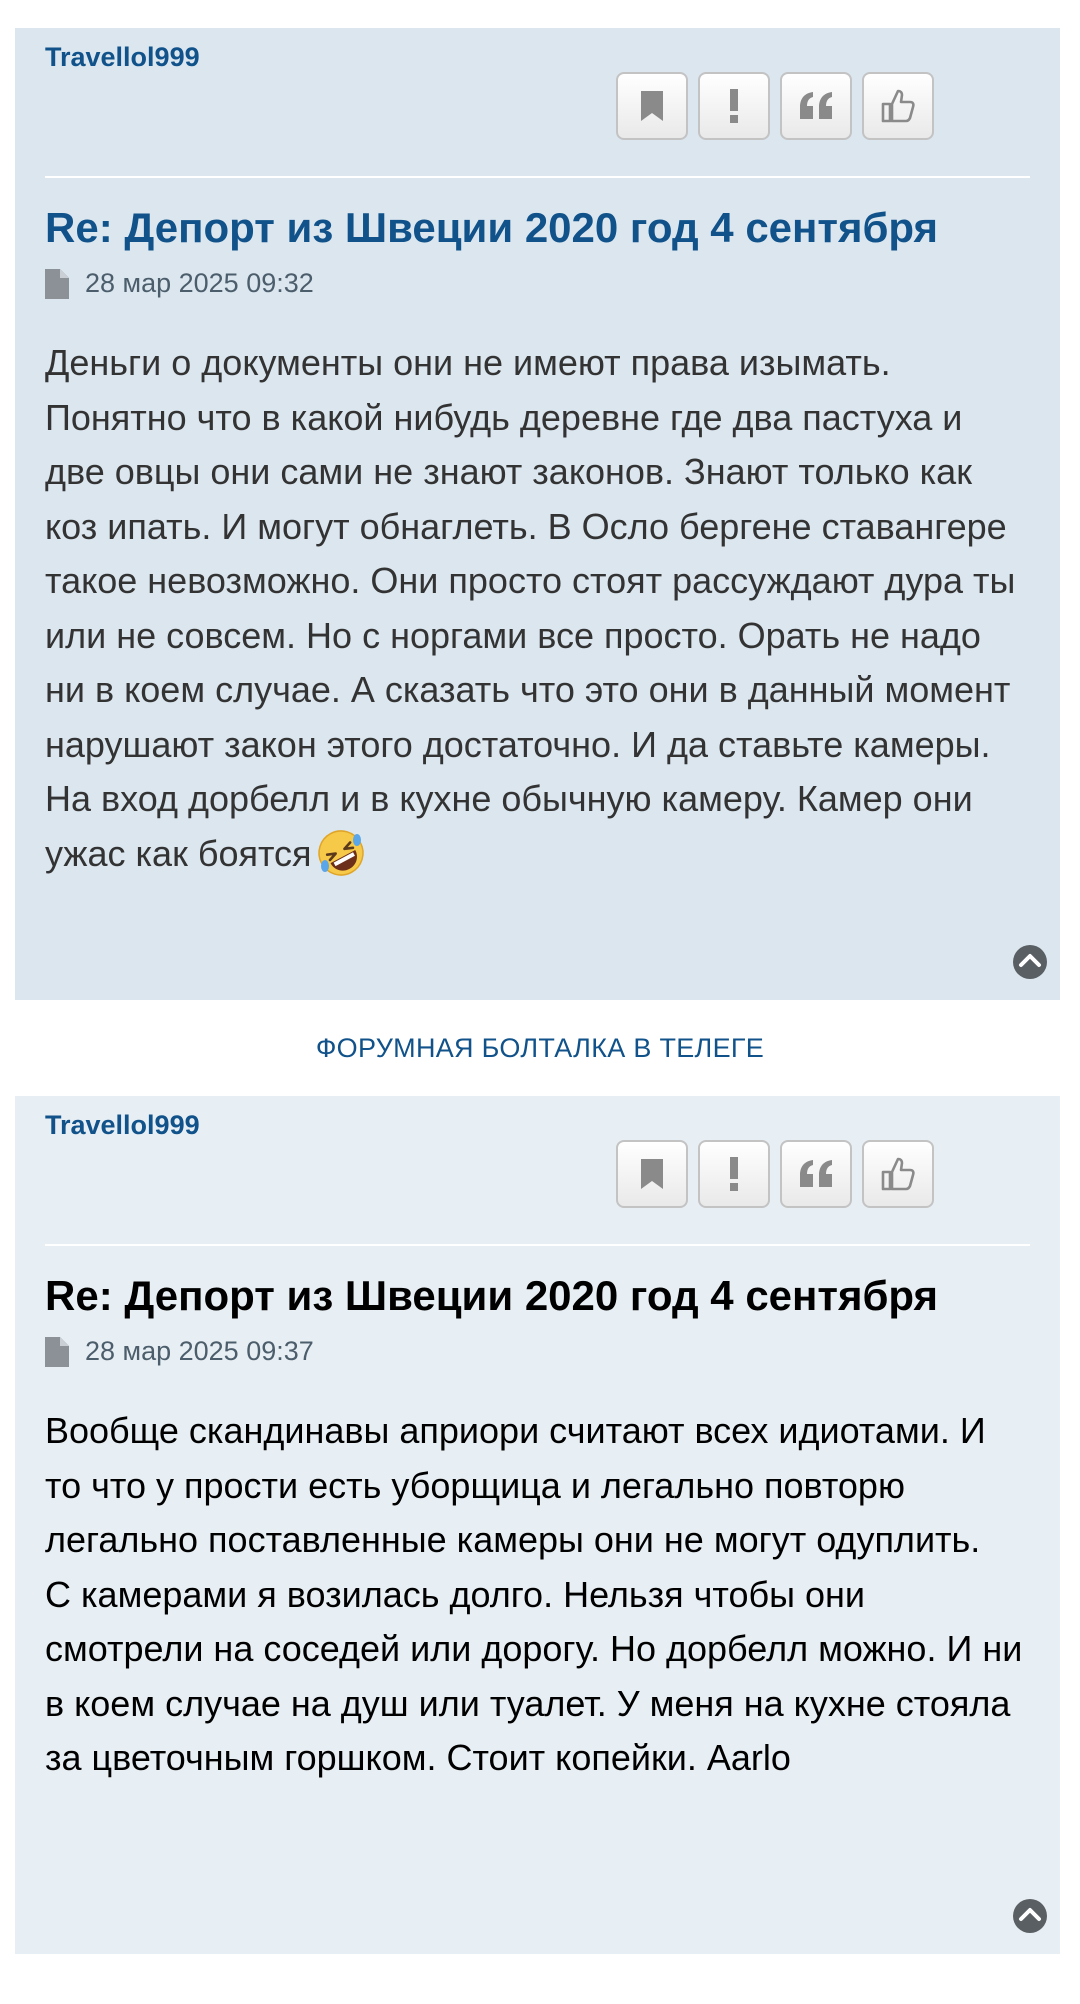 The width and height of the screenshot is (1080, 2004). What do you see at coordinates (340, 852) in the screenshot?
I see `rolling-on-floor-laughing-emoji` at bounding box center [340, 852].